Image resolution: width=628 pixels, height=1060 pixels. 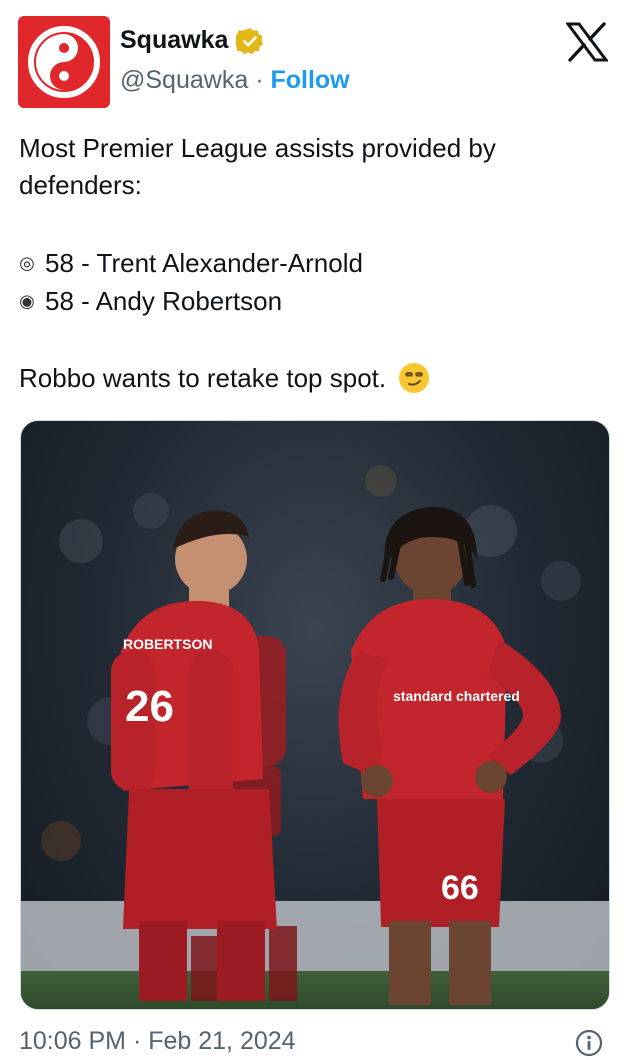 I want to click on kit-sponsor-text: standard chartered, so click(x=456, y=696).